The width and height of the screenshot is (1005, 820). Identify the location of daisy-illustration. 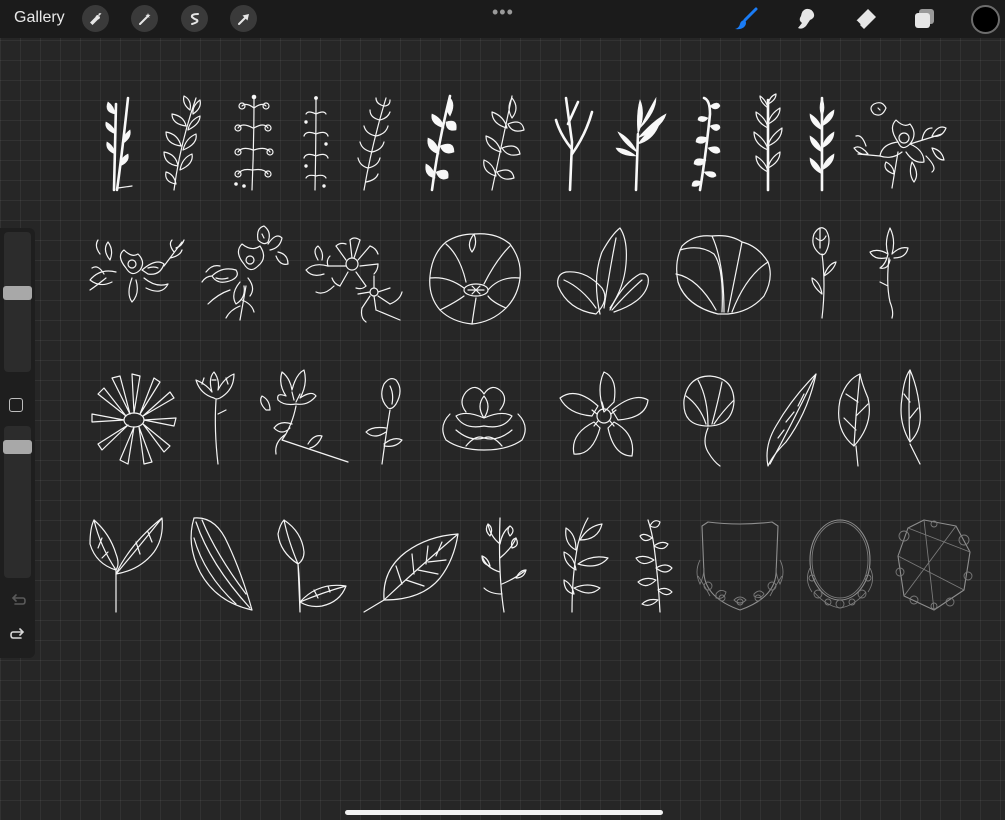
(134, 419).